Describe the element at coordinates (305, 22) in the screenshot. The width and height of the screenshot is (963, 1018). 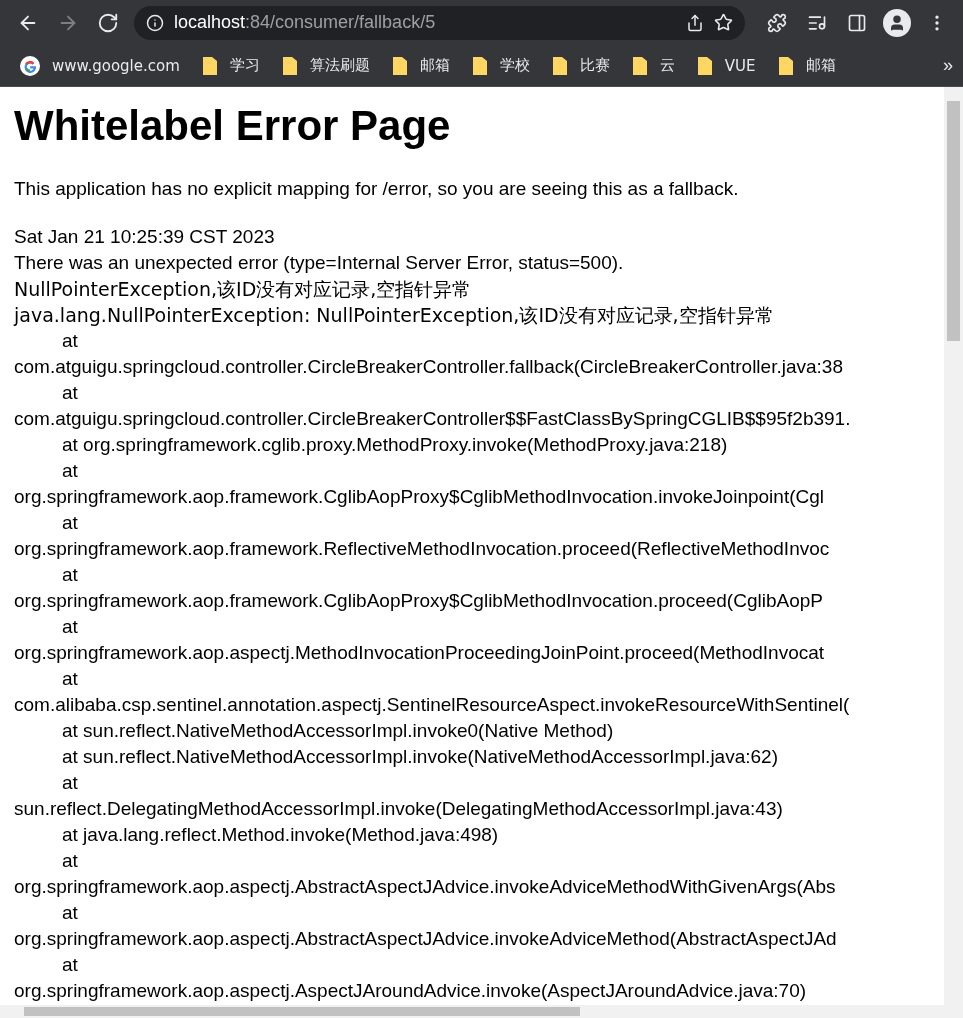
I see `url-text: localhost:84/consumer/fallback/5` at that location.